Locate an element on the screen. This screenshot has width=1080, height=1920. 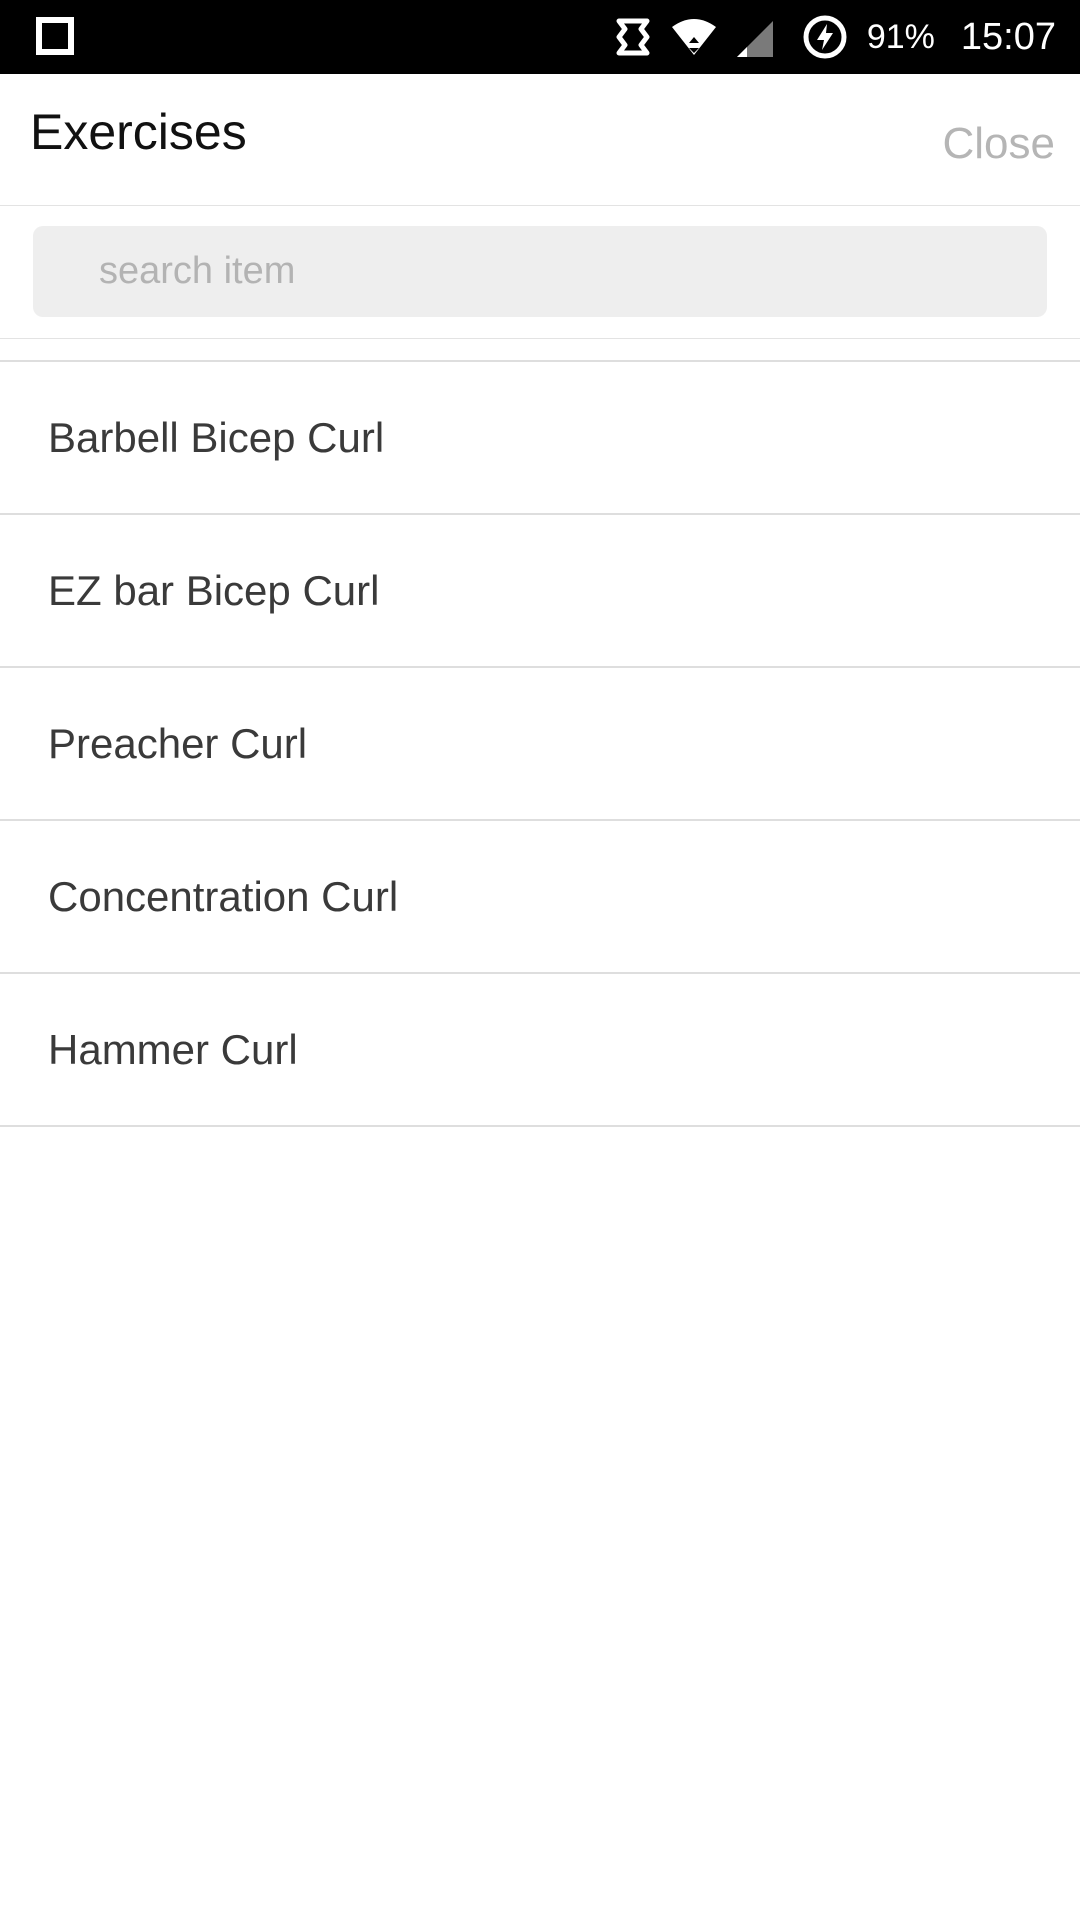
status-bar: 91% 15:07 is located at coordinates (540, 37).